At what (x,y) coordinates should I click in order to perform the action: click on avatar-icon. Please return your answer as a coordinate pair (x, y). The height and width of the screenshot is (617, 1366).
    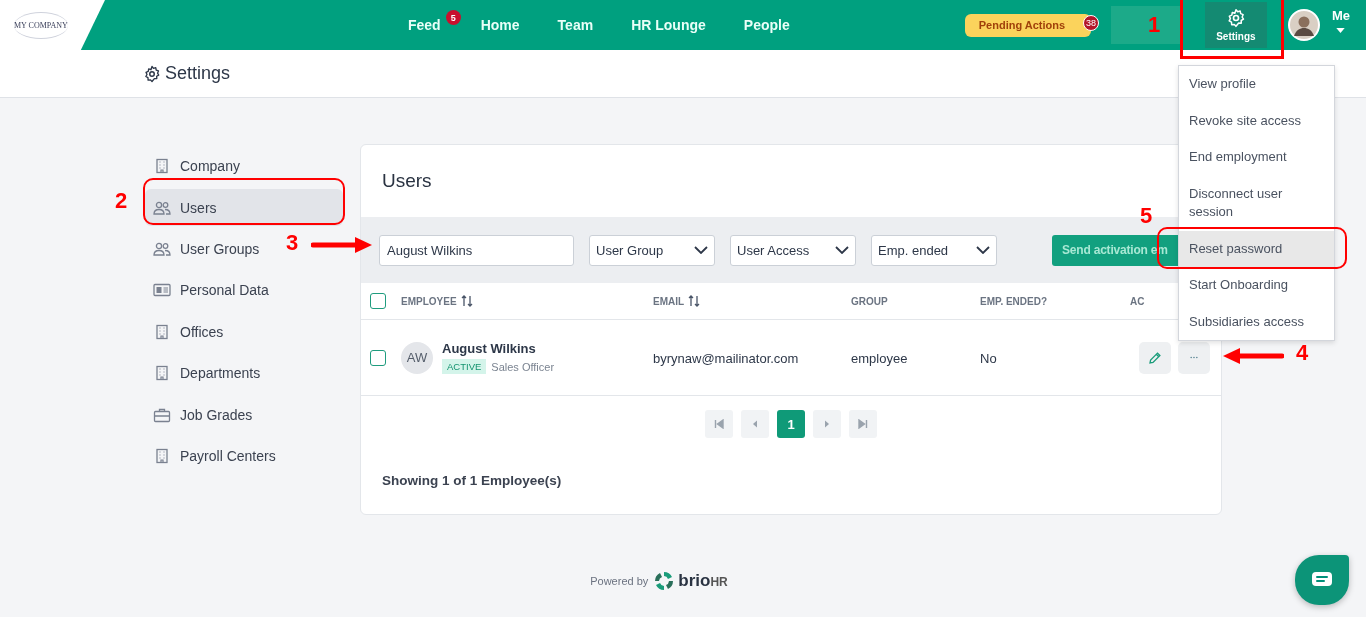
    Looking at the image, I should click on (1303, 25).